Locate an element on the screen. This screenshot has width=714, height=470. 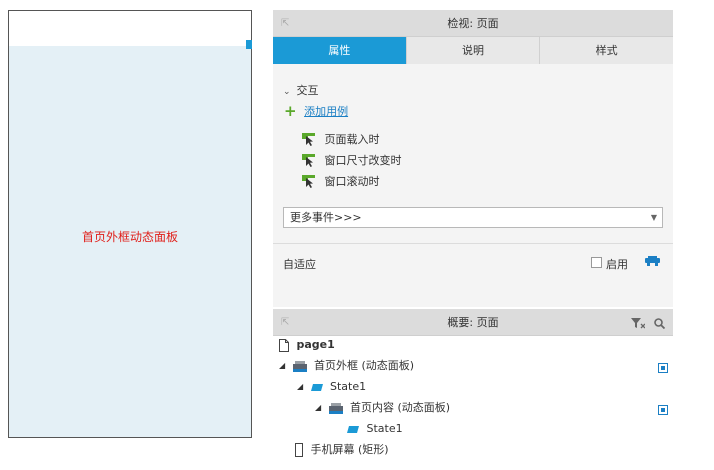
outline-title-bar: ⇱ 概要: 页面 is located at coordinates (473, 322).